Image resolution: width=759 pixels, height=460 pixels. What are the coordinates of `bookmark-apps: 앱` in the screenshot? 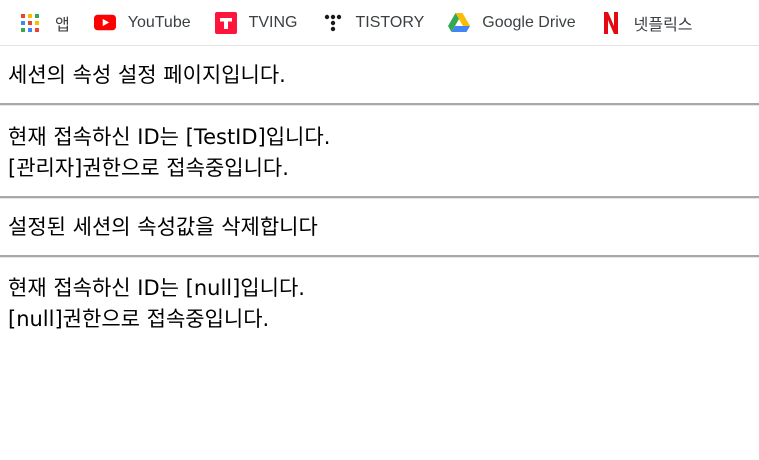 It's located at (44, 23).